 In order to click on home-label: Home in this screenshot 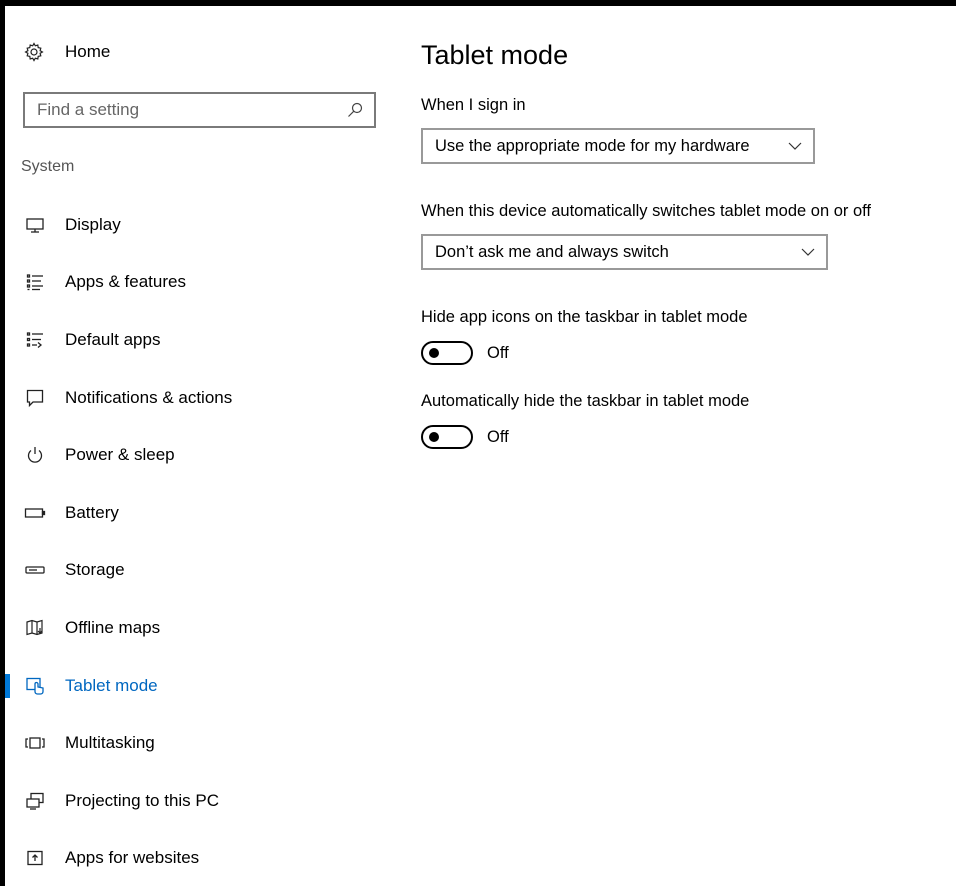, I will do `click(88, 51)`.